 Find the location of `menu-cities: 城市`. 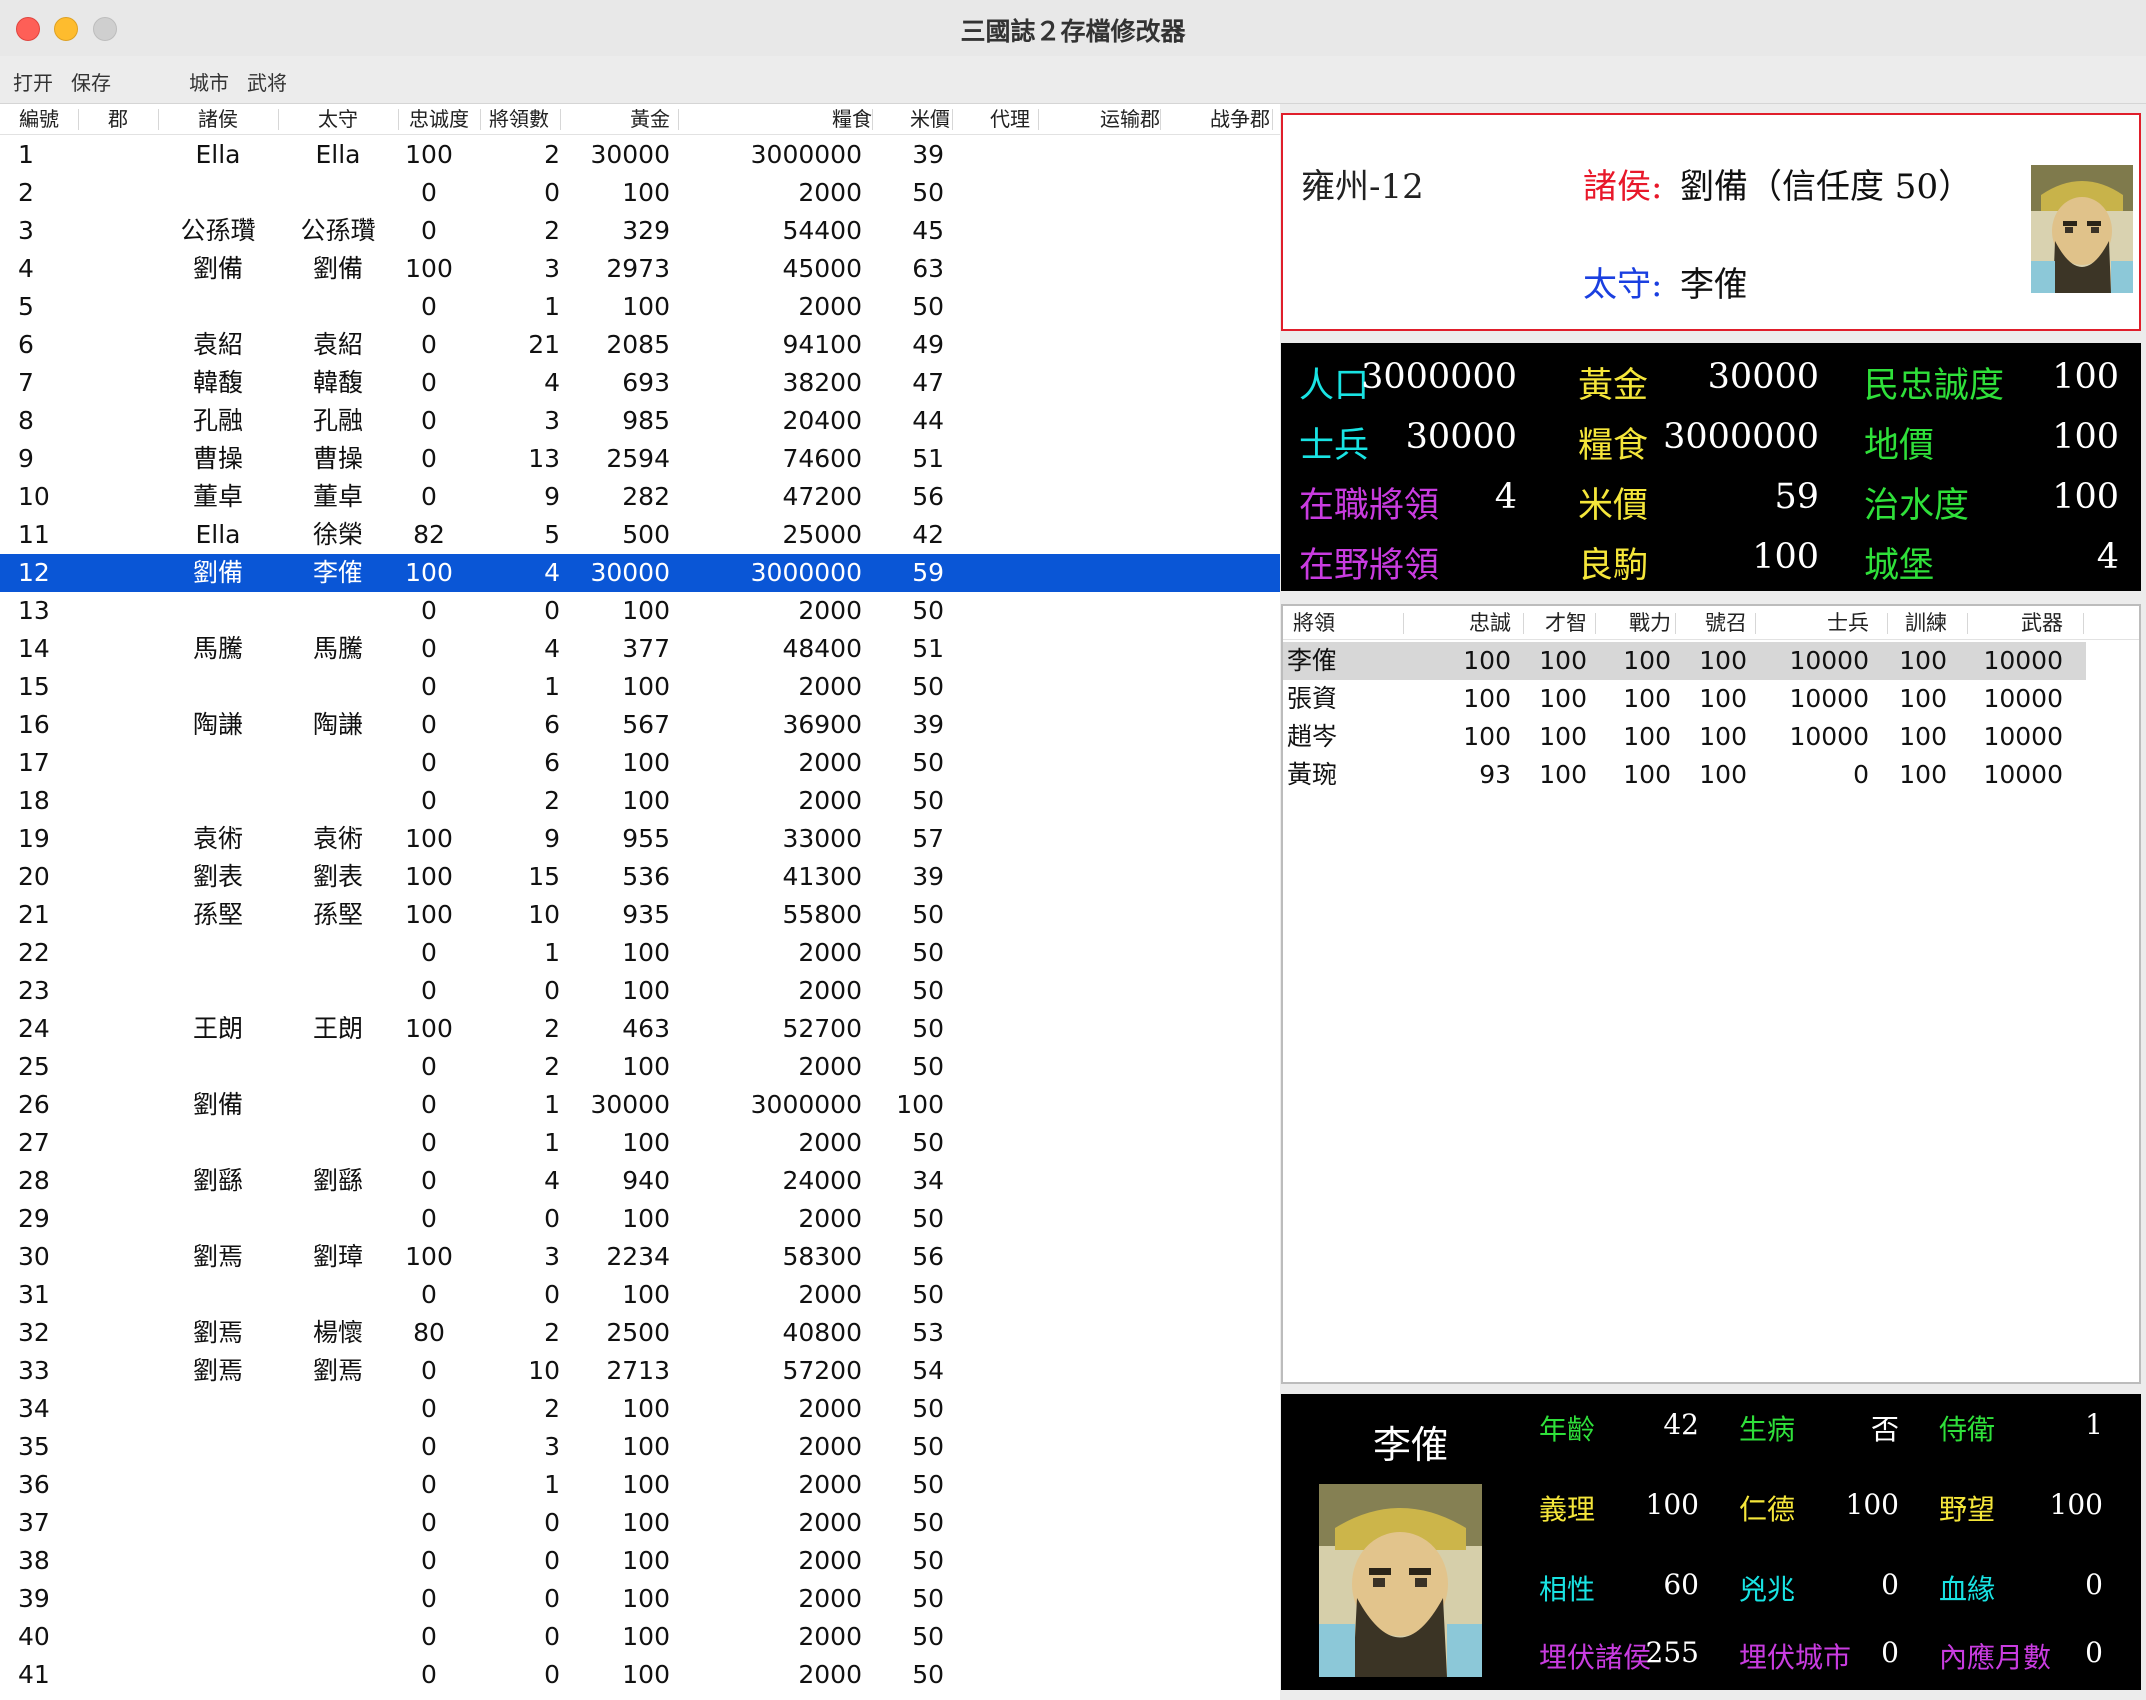

menu-cities: 城市 is located at coordinates (209, 81).